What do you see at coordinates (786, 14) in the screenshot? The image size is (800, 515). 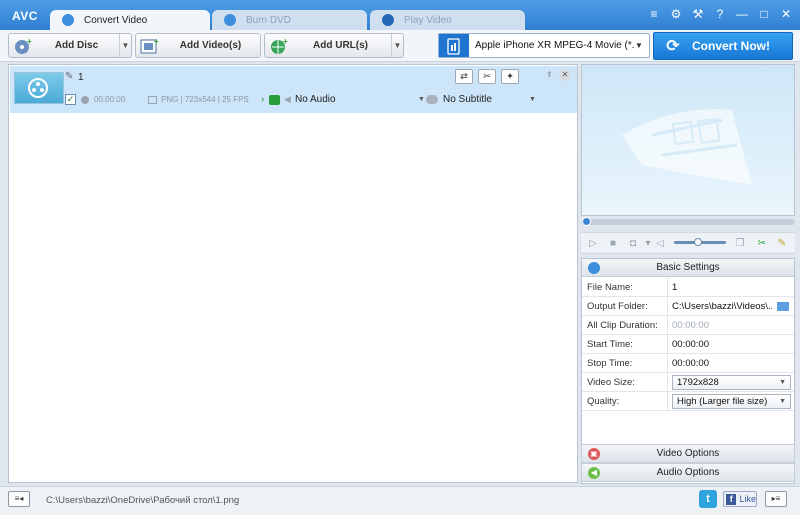 I see `close-icon: ✕` at bounding box center [786, 14].